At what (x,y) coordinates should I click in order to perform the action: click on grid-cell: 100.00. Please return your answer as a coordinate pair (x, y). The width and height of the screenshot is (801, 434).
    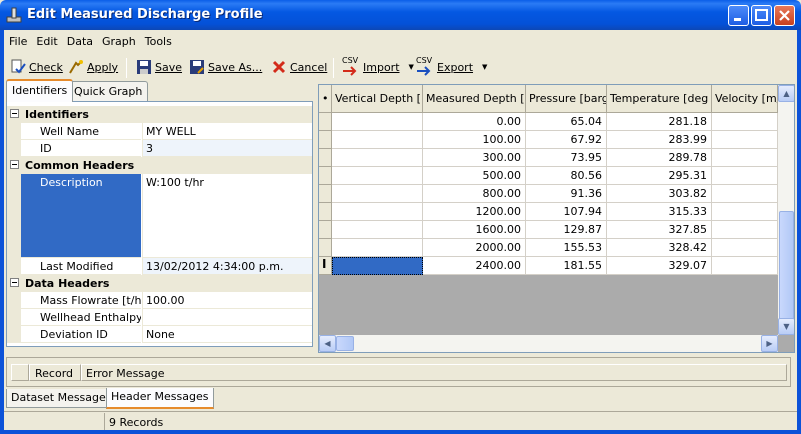
    Looking at the image, I should click on (474, 140).